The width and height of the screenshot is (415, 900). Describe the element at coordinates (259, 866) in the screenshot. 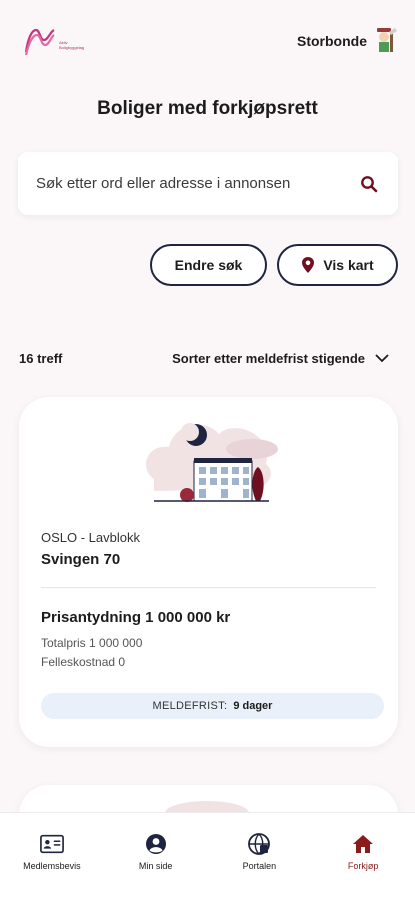

I see `nav-label: Portalen` at that location.